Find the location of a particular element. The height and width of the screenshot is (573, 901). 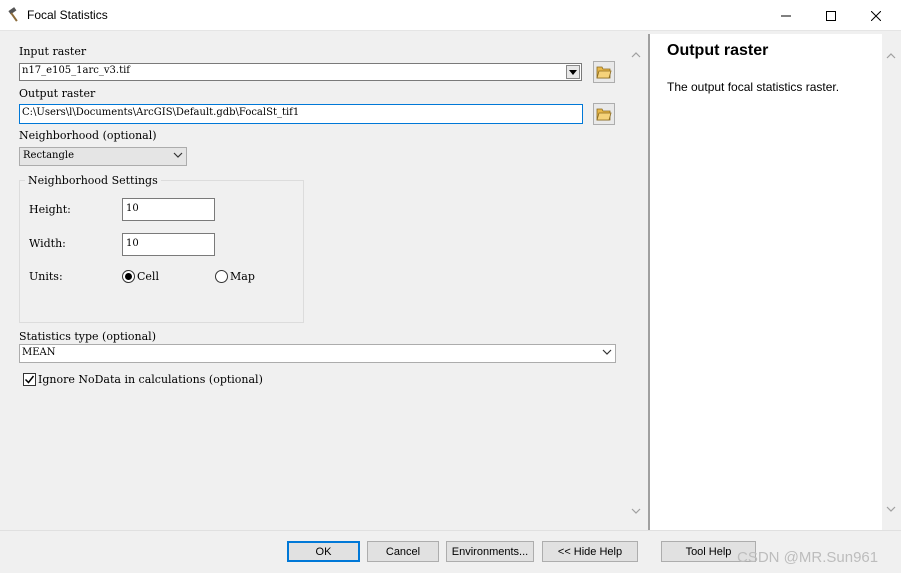

neighborhood-value: Rectangle is located at coordinates (48, 155).